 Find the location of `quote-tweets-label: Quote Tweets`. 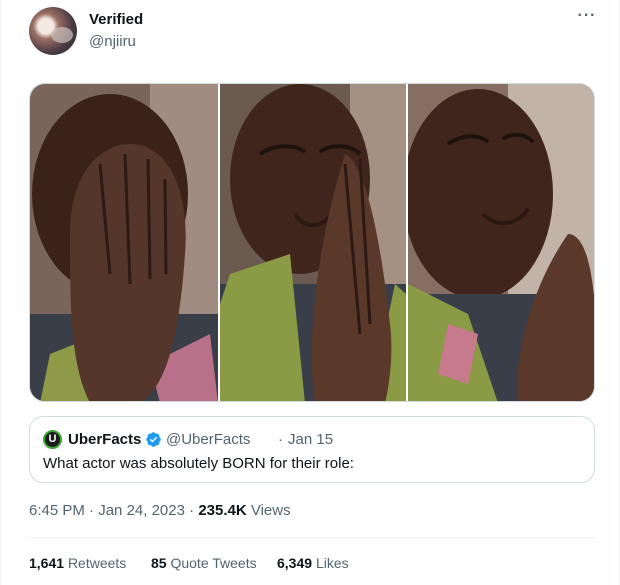

quote-tweets-label: Quote Tweets is located at coordinates (213, 563).